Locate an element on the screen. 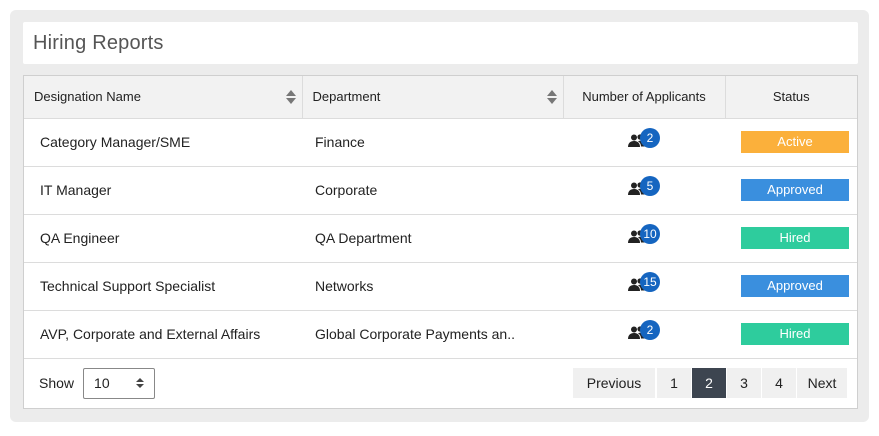  next-page-button: Next is located at coordinates (822, 383).